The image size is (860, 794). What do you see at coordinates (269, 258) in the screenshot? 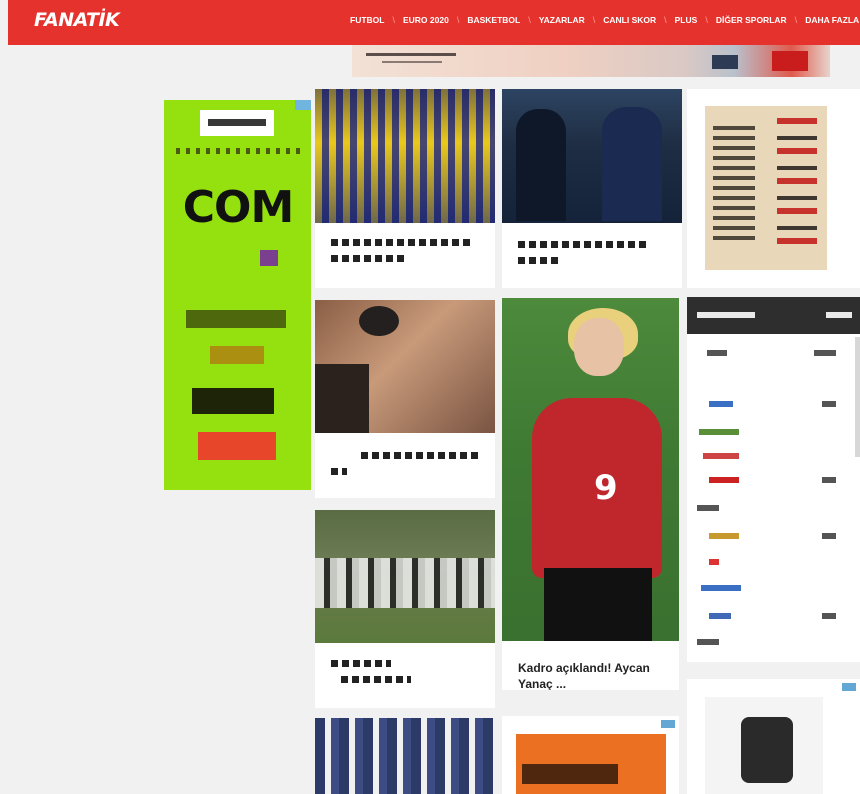
I see `ad-graphic` at bounding box center [269, 258].